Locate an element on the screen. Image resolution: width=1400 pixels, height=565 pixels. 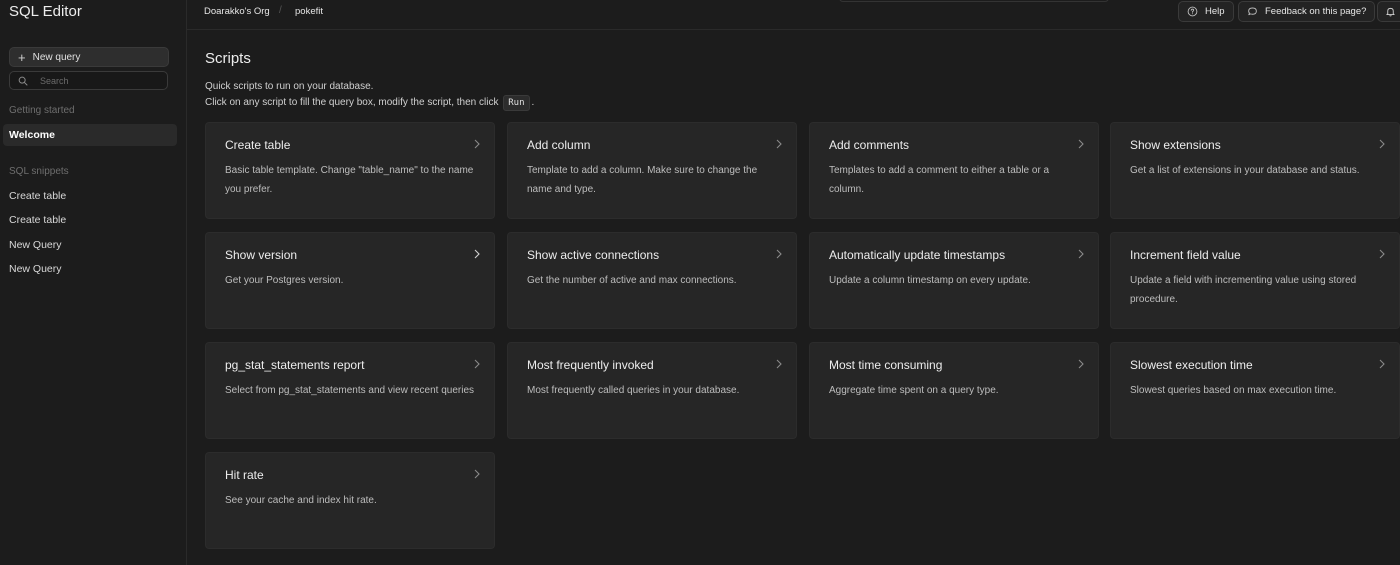
search-field is located at coordinates (88, 80).